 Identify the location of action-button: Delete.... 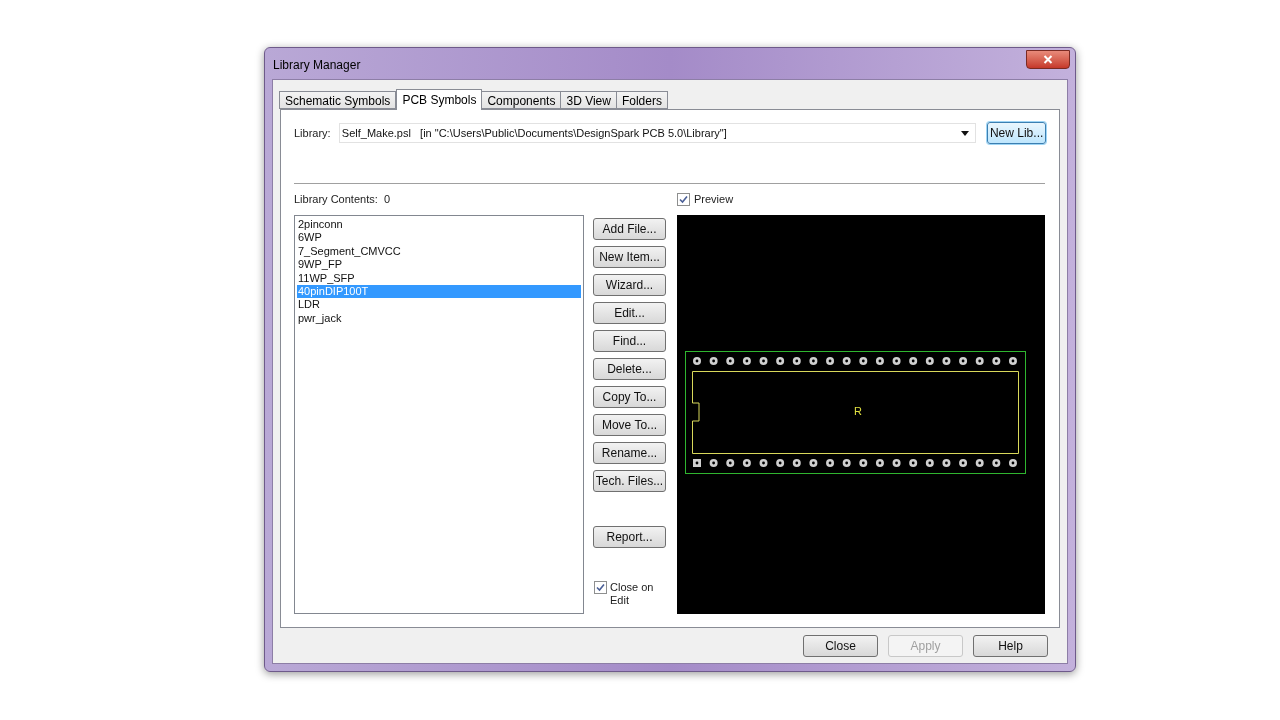
(629, 369).